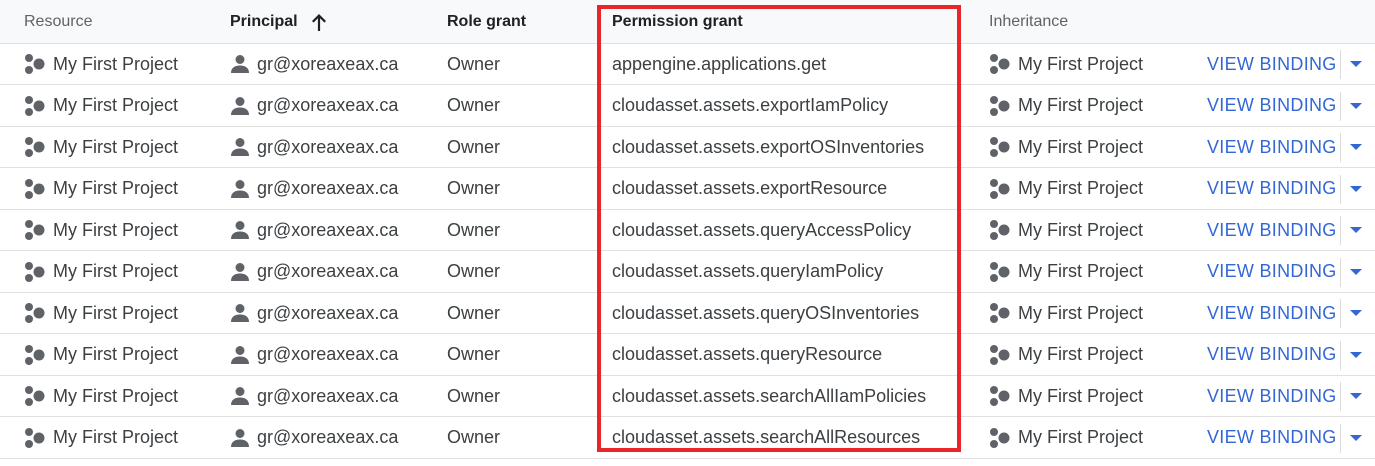  I want to click on principal-email: gr@xoreaxeax.ca, so click(328, 312).